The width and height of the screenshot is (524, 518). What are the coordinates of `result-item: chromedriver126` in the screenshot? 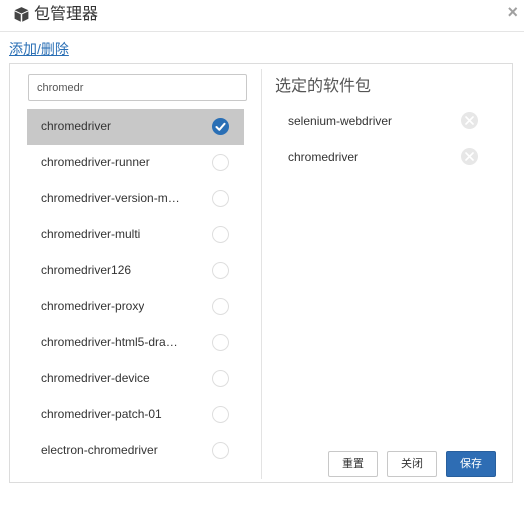 It's located at (135, 271).